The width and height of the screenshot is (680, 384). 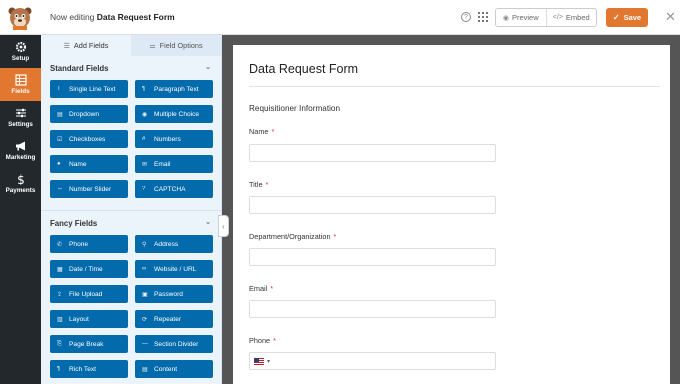 What do you see at coordinates (89, 164) in the screenshot?
I see `field-button-name: ● Name` at bounding box center [89, 164].